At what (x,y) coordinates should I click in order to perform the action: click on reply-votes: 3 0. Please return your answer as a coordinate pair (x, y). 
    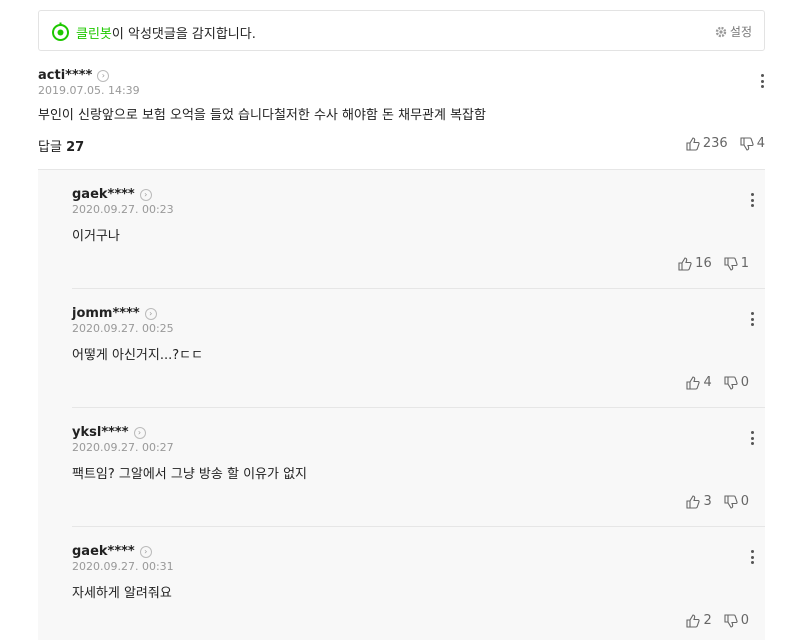
    Looking at the image, I should click on (717, 501).